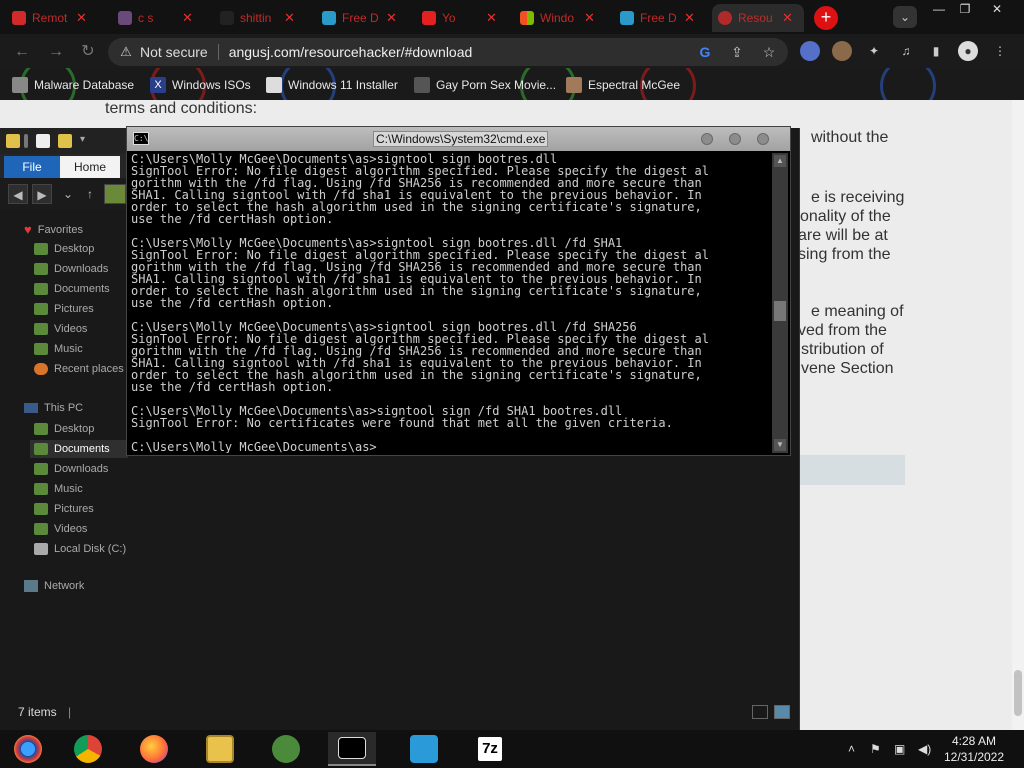 This screenshot has height=768, width=1024. What do you see at coordinates (974, 749) in the screenshot?
I see `system-clock: 4:28 AM 12/31/2022` at bounding box center [974, 749].